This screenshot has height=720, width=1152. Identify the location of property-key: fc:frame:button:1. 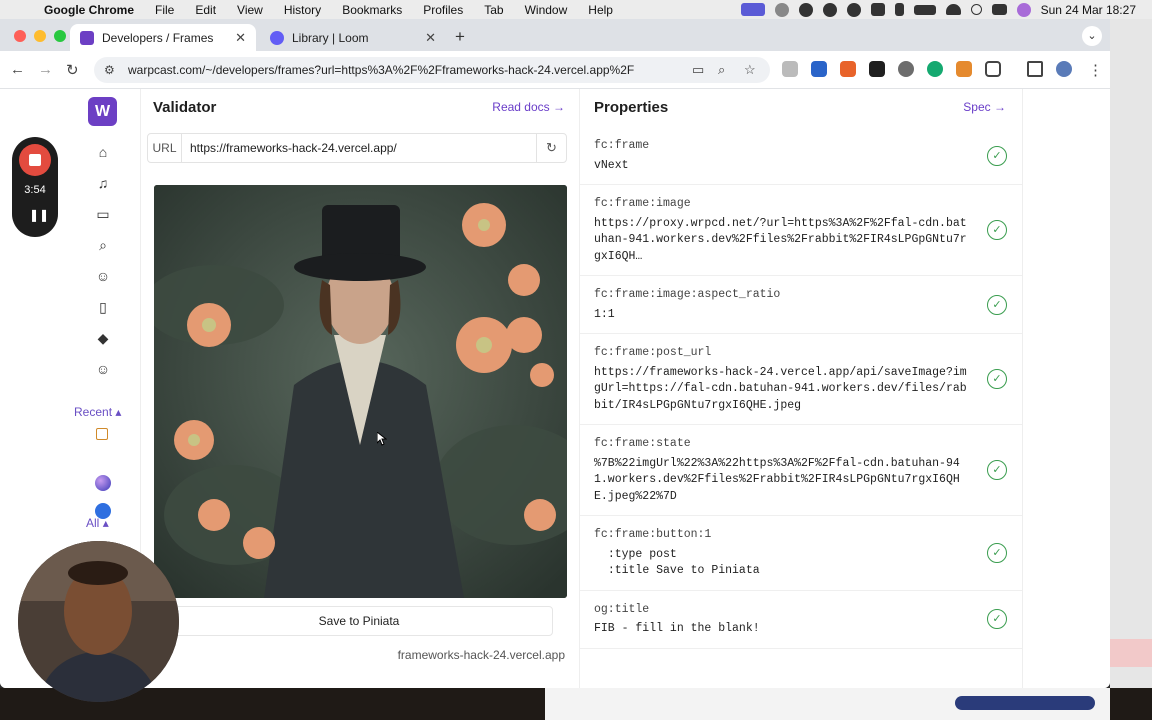
(653, 534).